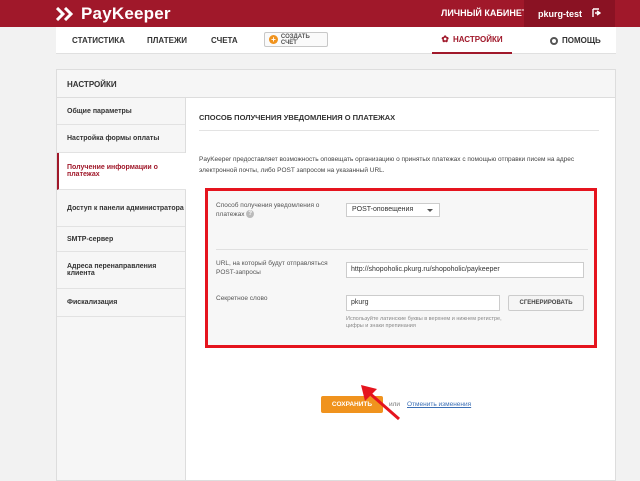  I want to click on create-invoice-button: + СОЗДАТЬ СЧЁТ, so click(296, 39).